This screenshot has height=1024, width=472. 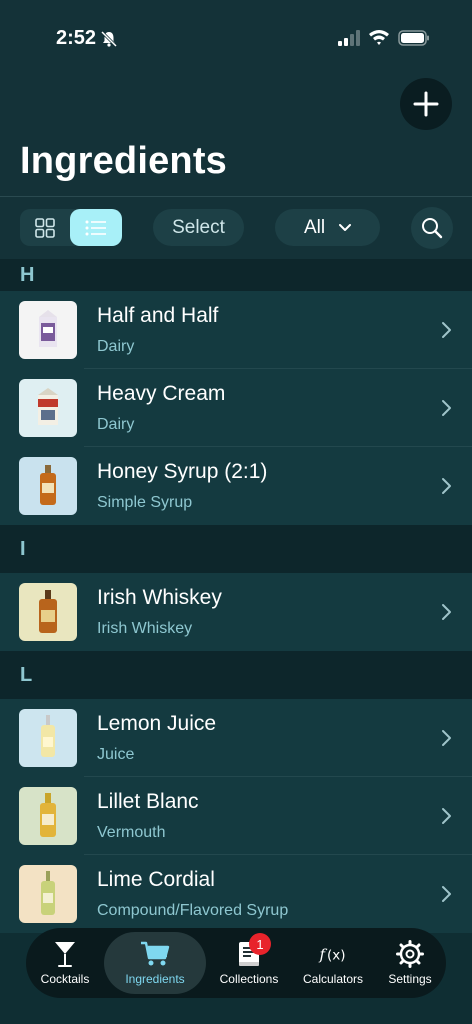 What do you see at coordinates (349, 38) in the screenshot?
I see `signal-icon` at bounding box center [349, 38].